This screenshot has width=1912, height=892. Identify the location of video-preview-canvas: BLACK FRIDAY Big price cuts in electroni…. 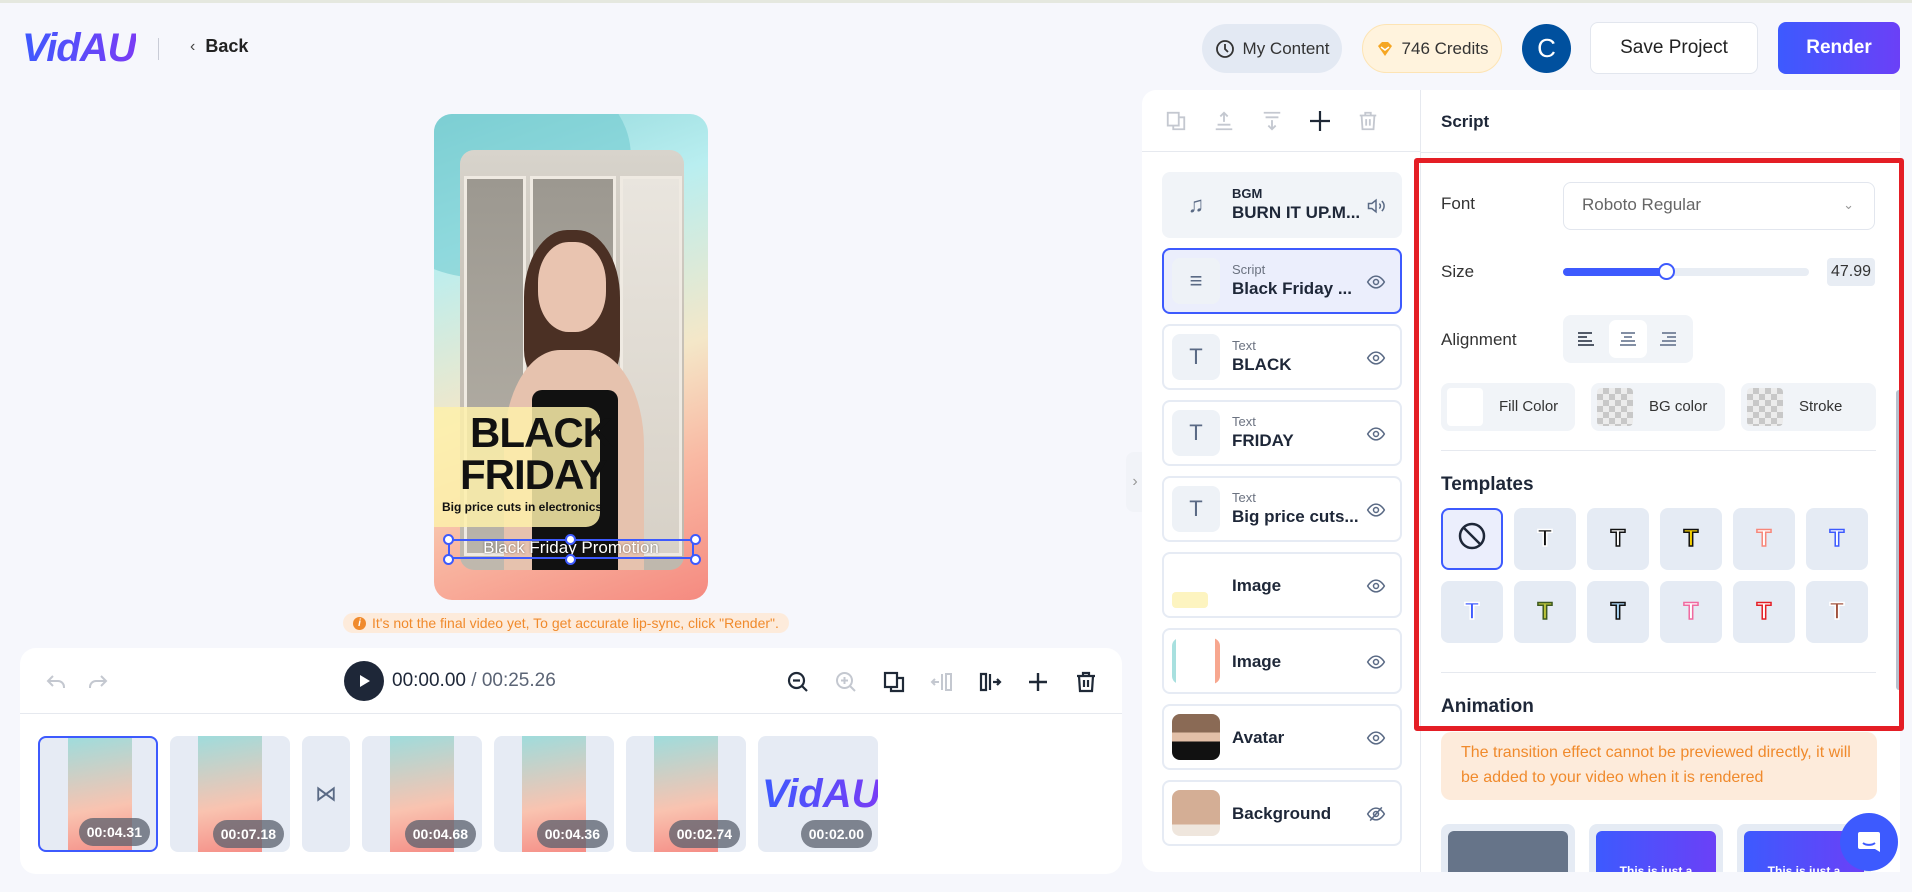
(571, 357).